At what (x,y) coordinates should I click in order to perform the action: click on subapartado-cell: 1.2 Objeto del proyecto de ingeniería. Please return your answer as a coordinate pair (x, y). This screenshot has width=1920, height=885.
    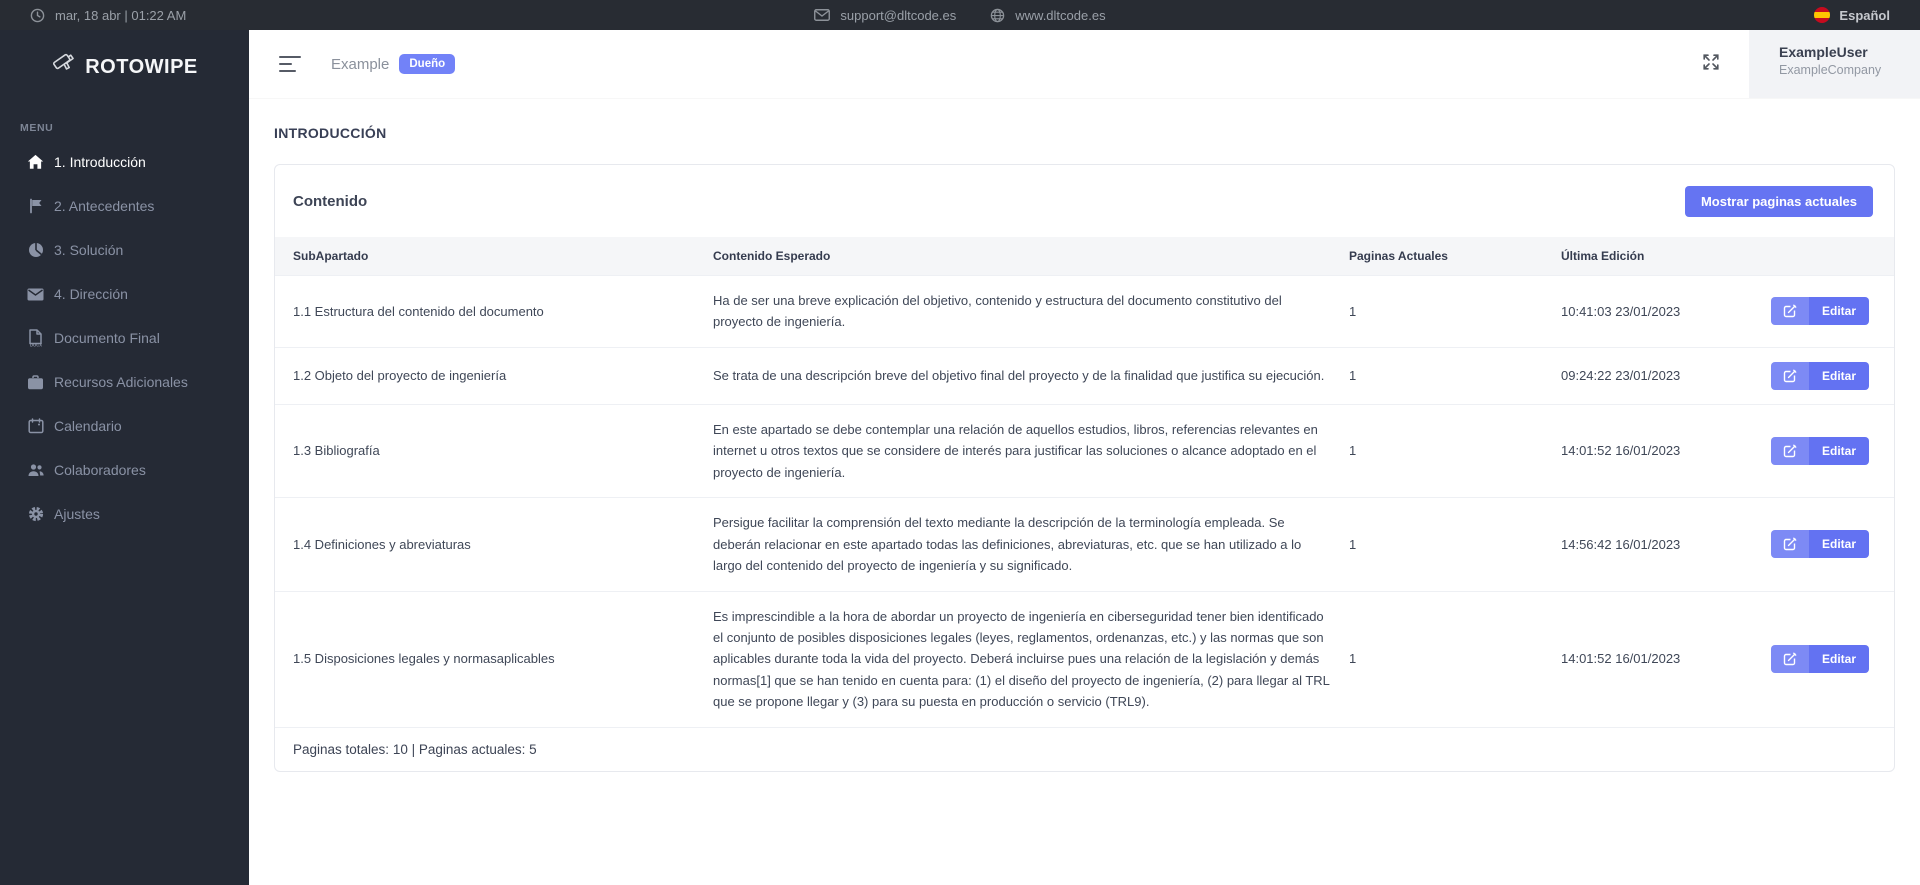
    Looking at the image, I should click on (400, 376).